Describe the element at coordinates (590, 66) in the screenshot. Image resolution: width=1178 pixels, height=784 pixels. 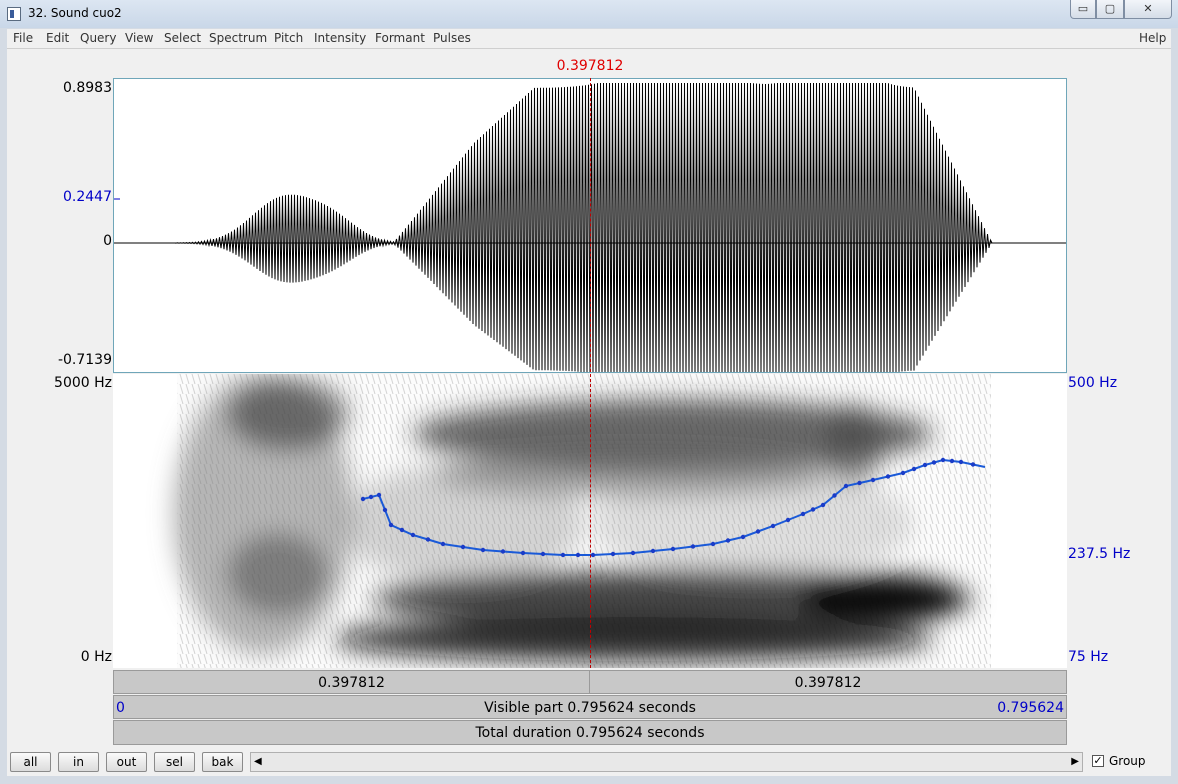
I see `cursor-time-label: 0.397812` at that location.